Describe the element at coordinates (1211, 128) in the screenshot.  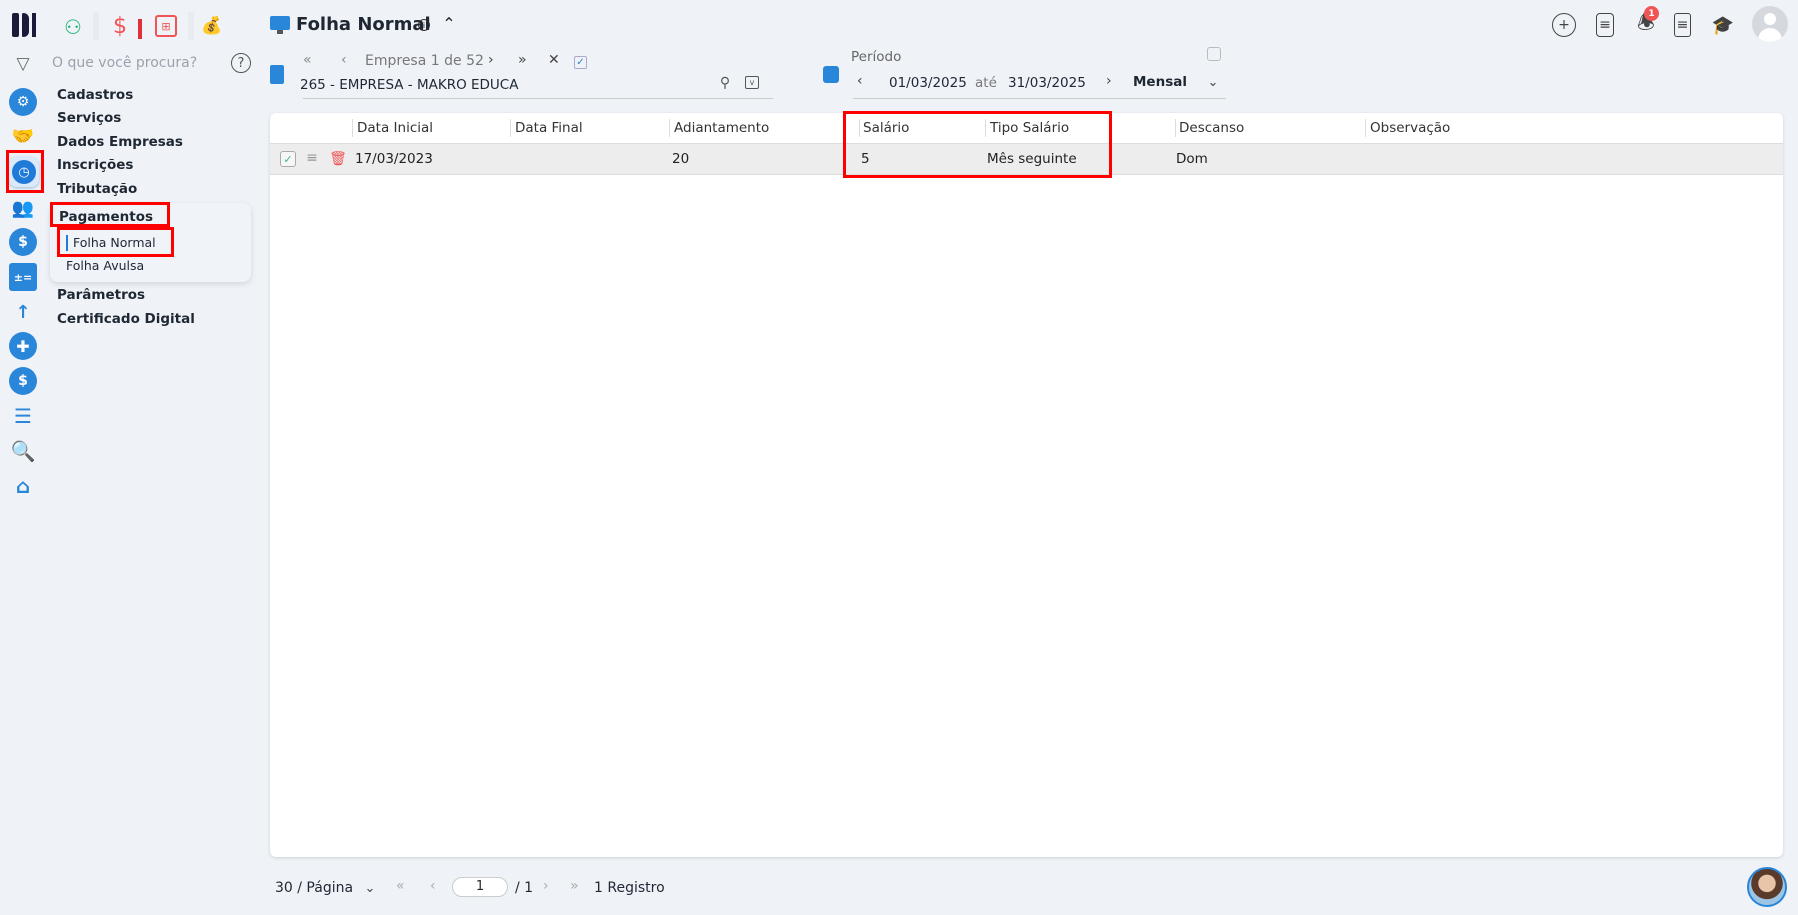
I see `column-header-descanso: Descanso` at that location.